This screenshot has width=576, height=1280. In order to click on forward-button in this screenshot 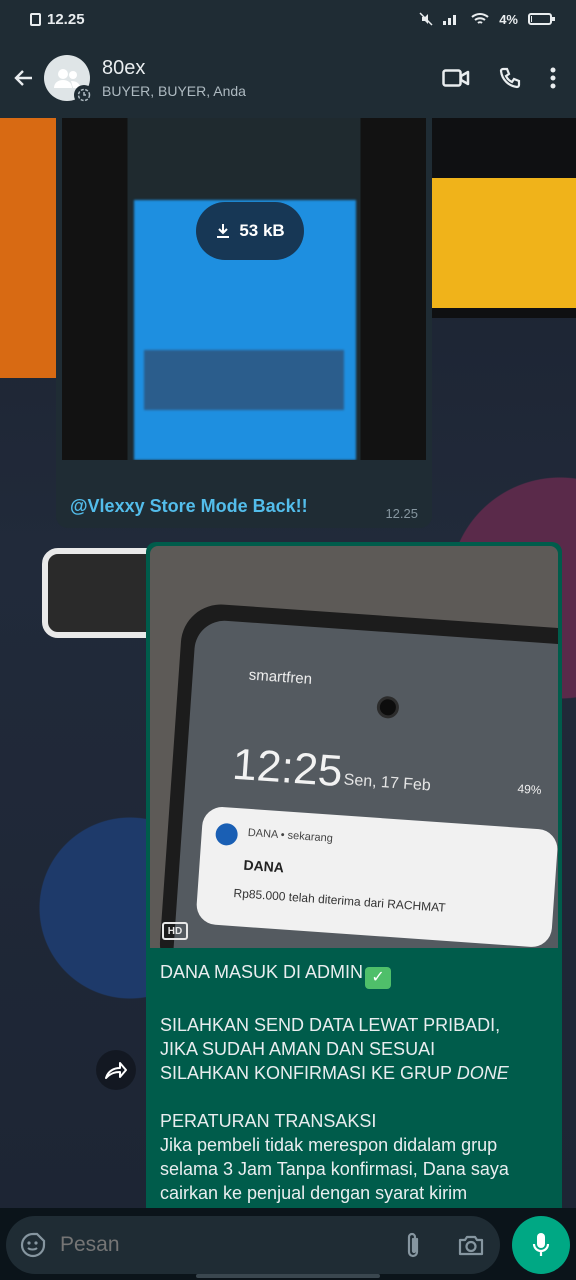, I will do `click(116, 1070)`.